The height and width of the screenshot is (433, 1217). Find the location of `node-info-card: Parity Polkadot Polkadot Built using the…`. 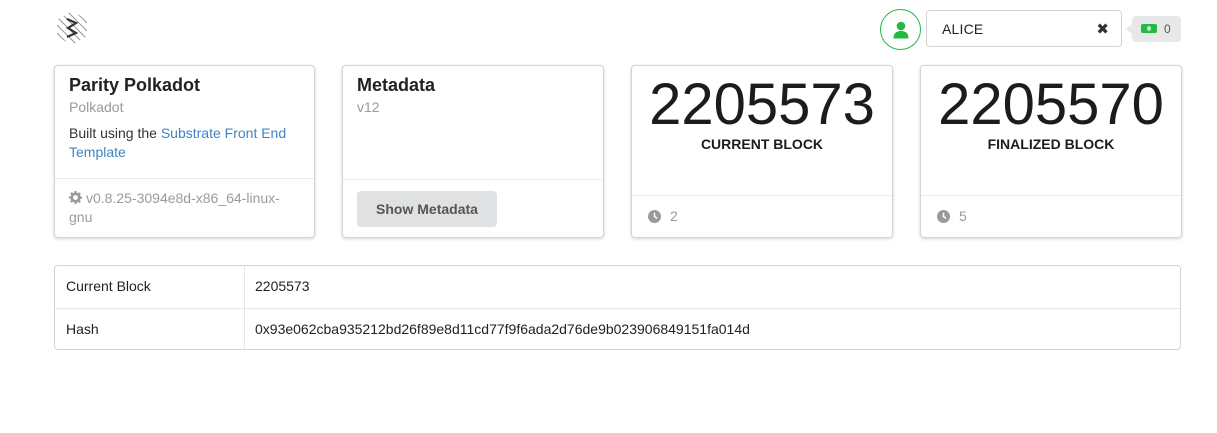

node-info-card: Parity Polkadot Polkadot Built using the… is located at coordinates (184, 151).